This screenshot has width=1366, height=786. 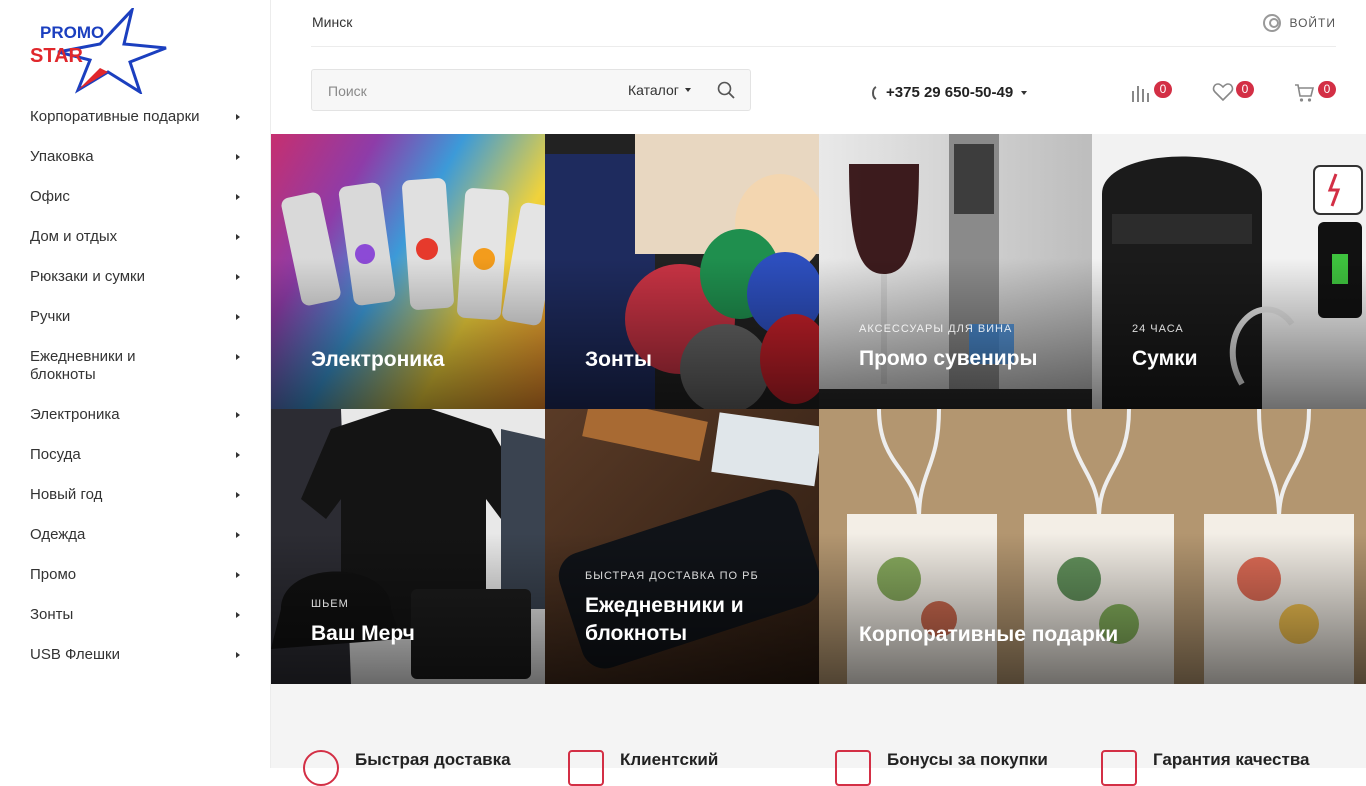 I want to click on tile-subtitle: ШЬЕМ, so click(x=330, y=604).